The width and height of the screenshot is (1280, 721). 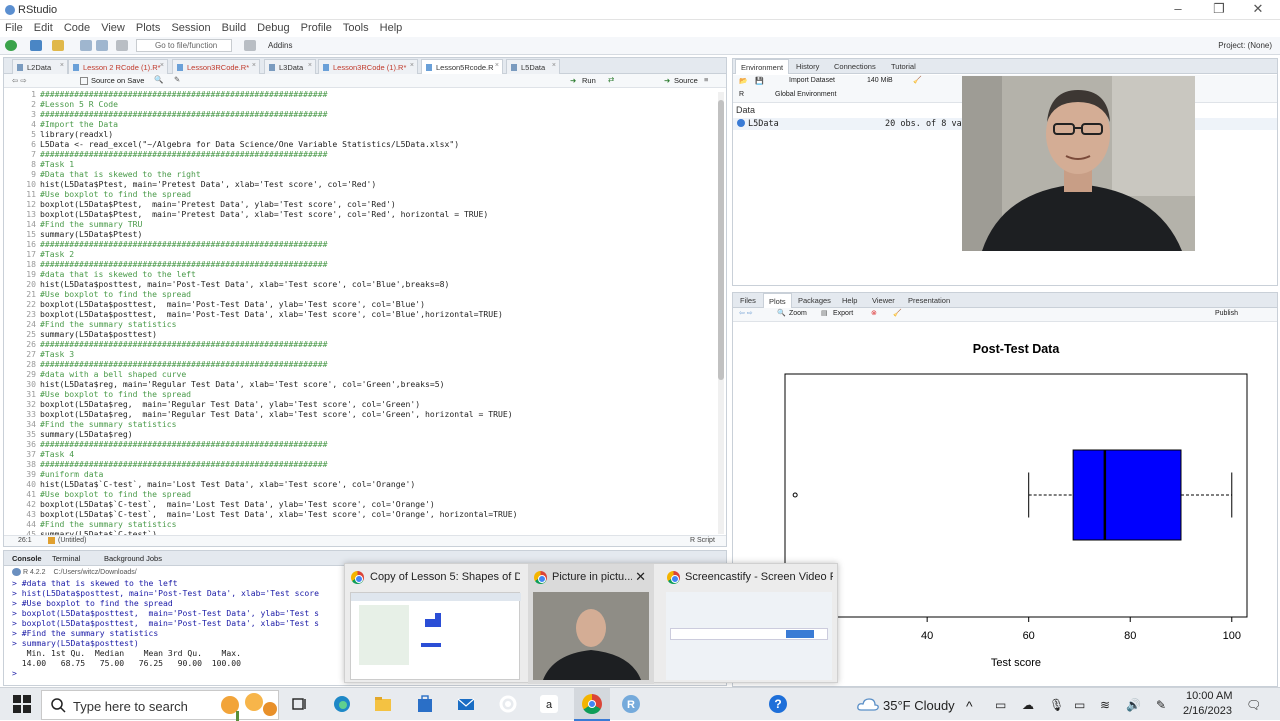 What do you see at coordinates (360, 274) in the screenshot?
I see `code-line: 19 #data that is skewed to the left` at bounding box center [360, 274].